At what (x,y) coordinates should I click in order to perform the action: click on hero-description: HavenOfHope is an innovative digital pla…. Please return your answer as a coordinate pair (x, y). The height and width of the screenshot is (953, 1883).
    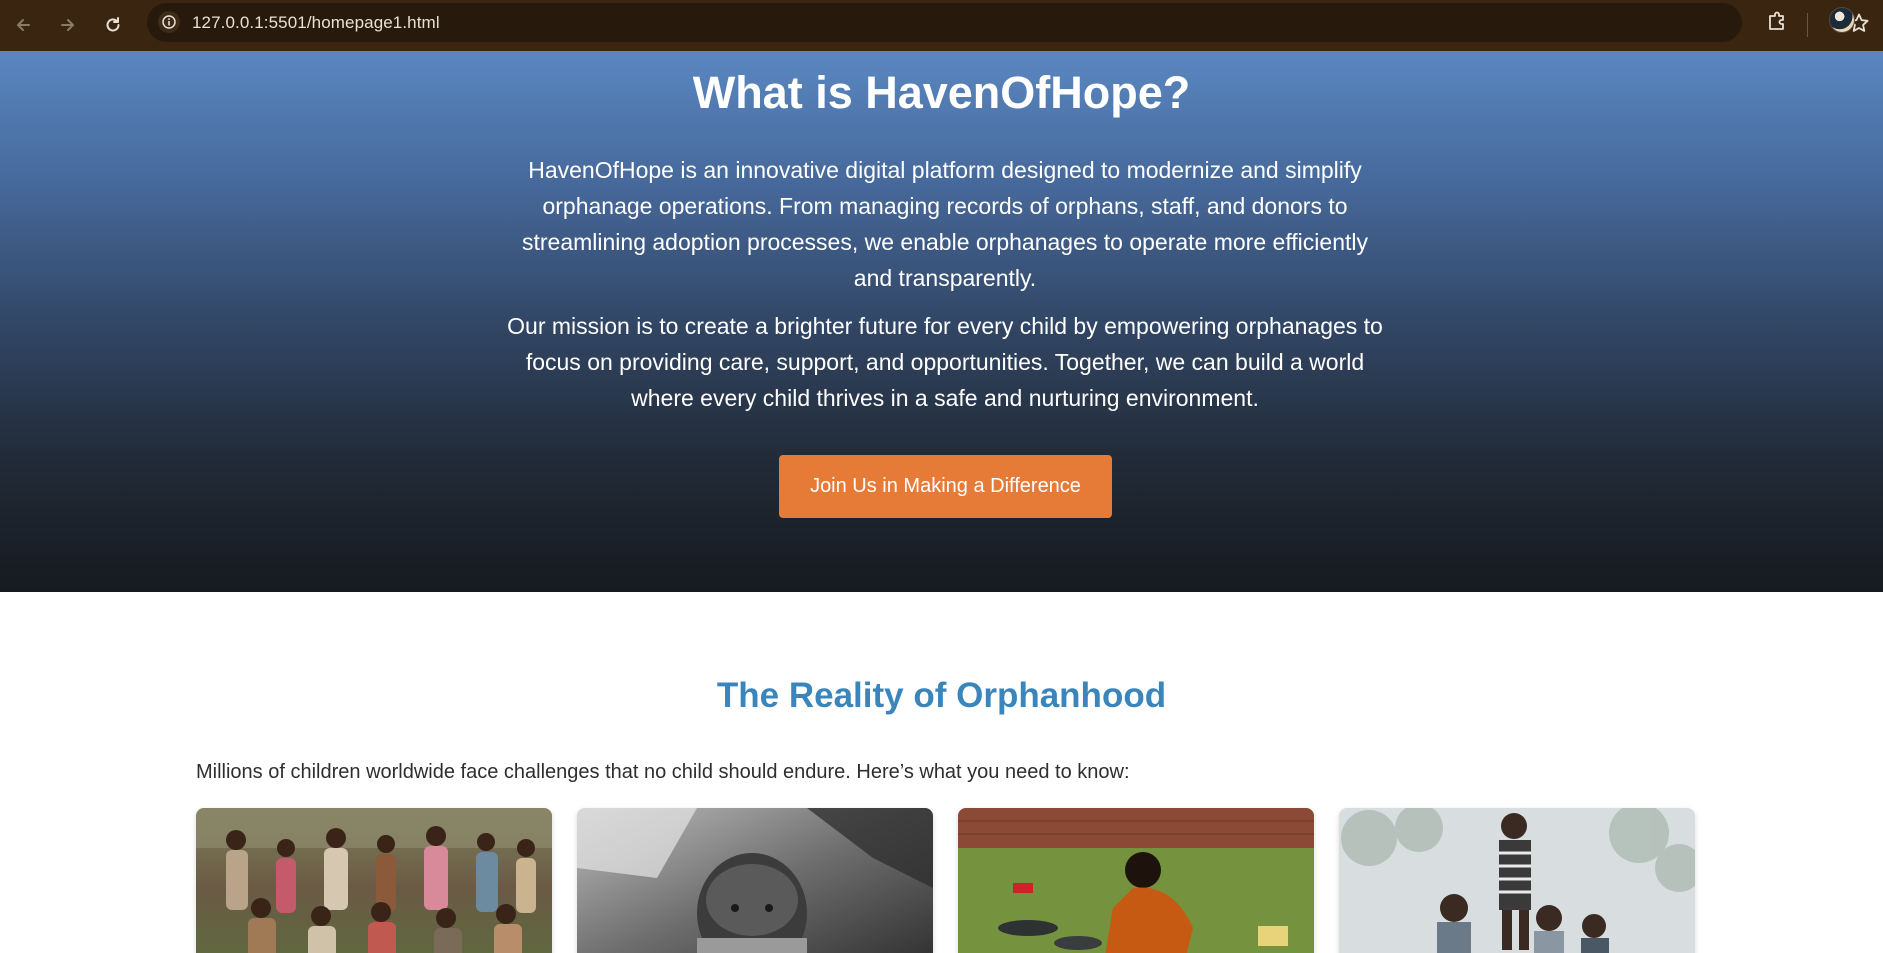
    Looking at the image, I should click on (945, 224).